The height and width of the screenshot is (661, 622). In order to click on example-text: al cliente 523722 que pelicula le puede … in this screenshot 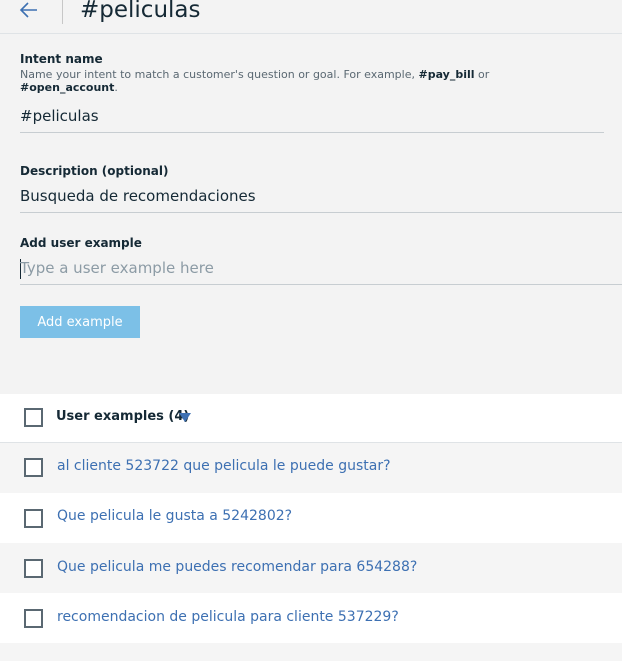, I will do `click(224, 466)`.